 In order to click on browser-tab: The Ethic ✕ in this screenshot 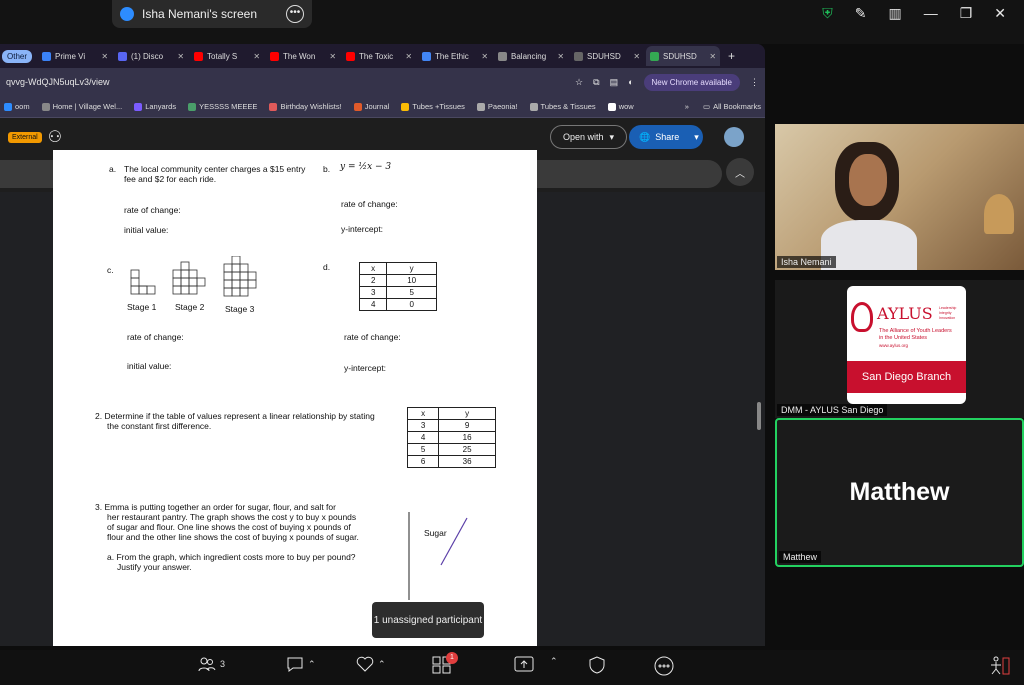, I will do `click(455, 56)`.